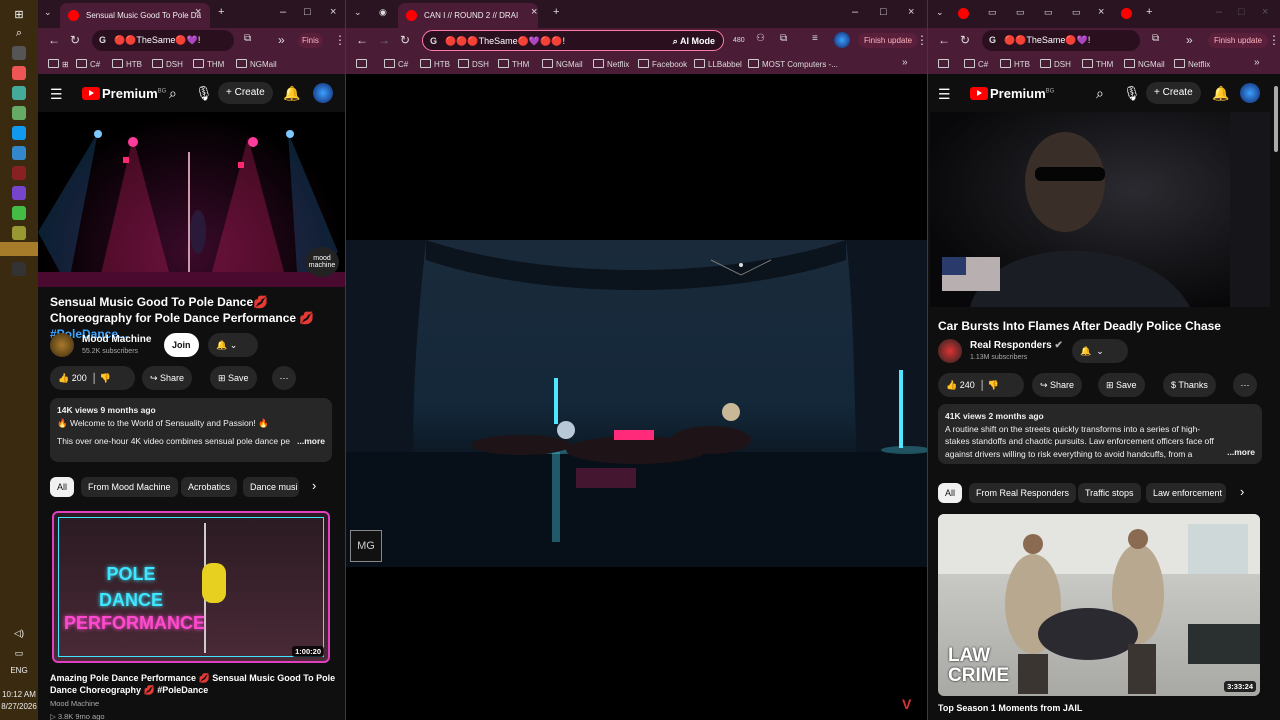 This screenshot has width=1280, height=720. What do you see at coordinates (1012, 93) in the screenshot?
I see `youtube-logo: PremiumBG` at bounding box center [1012, 93].